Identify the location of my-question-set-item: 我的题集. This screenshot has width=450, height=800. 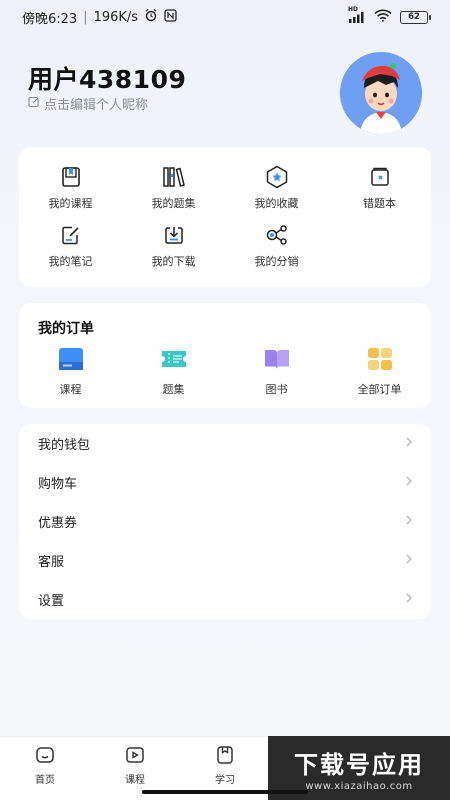
(173, 188).